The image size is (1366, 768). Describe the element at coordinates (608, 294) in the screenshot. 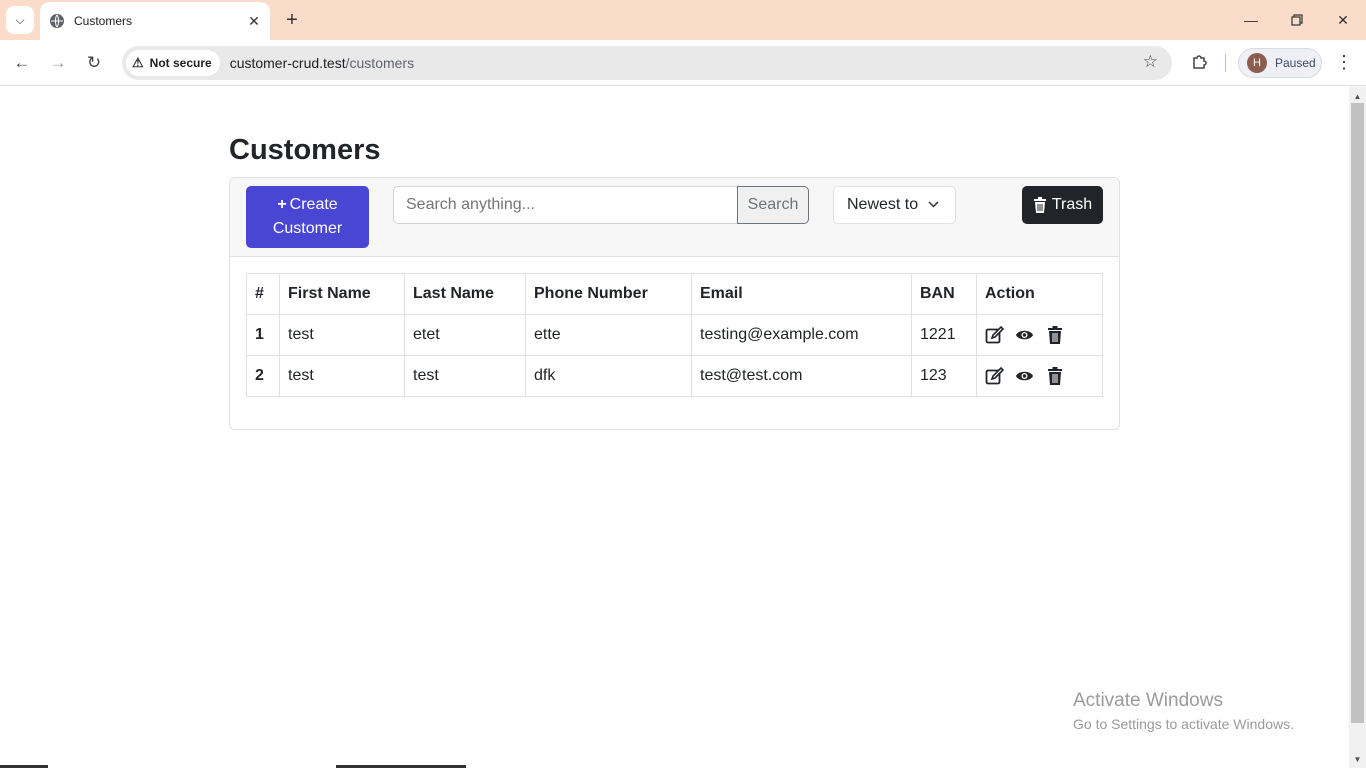

I see `header-phone-number: Phone Number` at that location.